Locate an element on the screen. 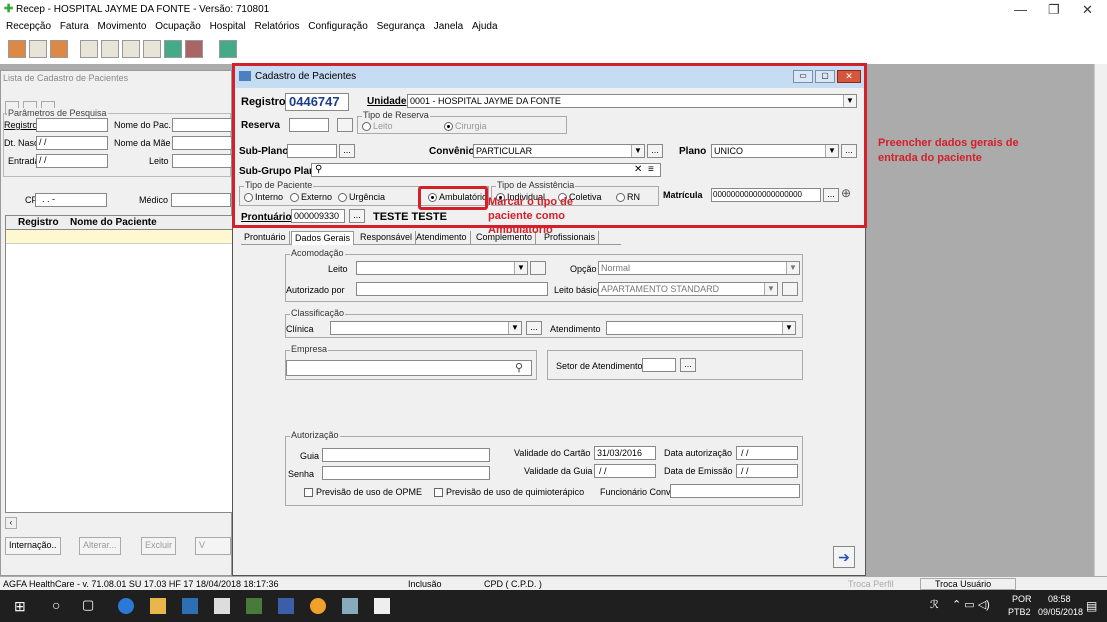 The image size is (1107, 622). tab-prontuario: Prontuário is located at coordinates (265, 238).